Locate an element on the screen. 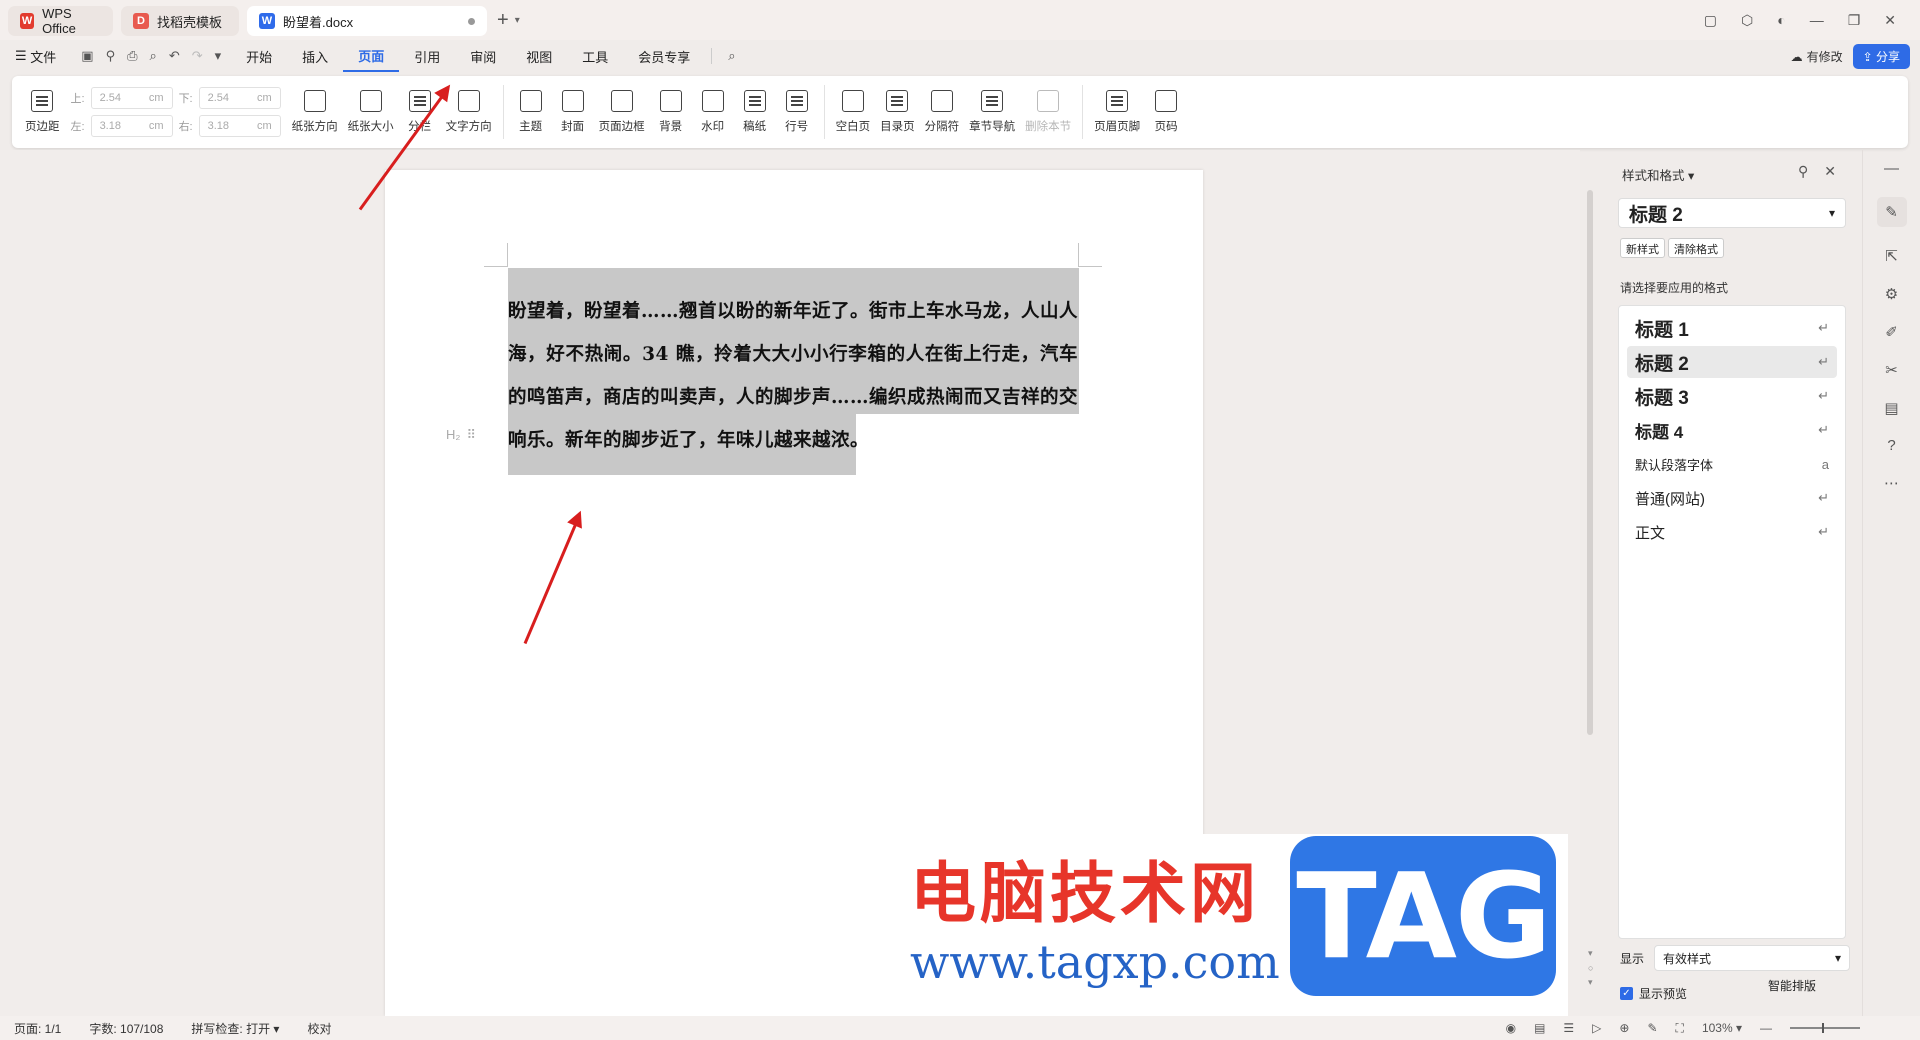 The height and width of the screenshot is (1040, 1920). word-count: 字数: 107/108 is located at coordinates (126, 1028).